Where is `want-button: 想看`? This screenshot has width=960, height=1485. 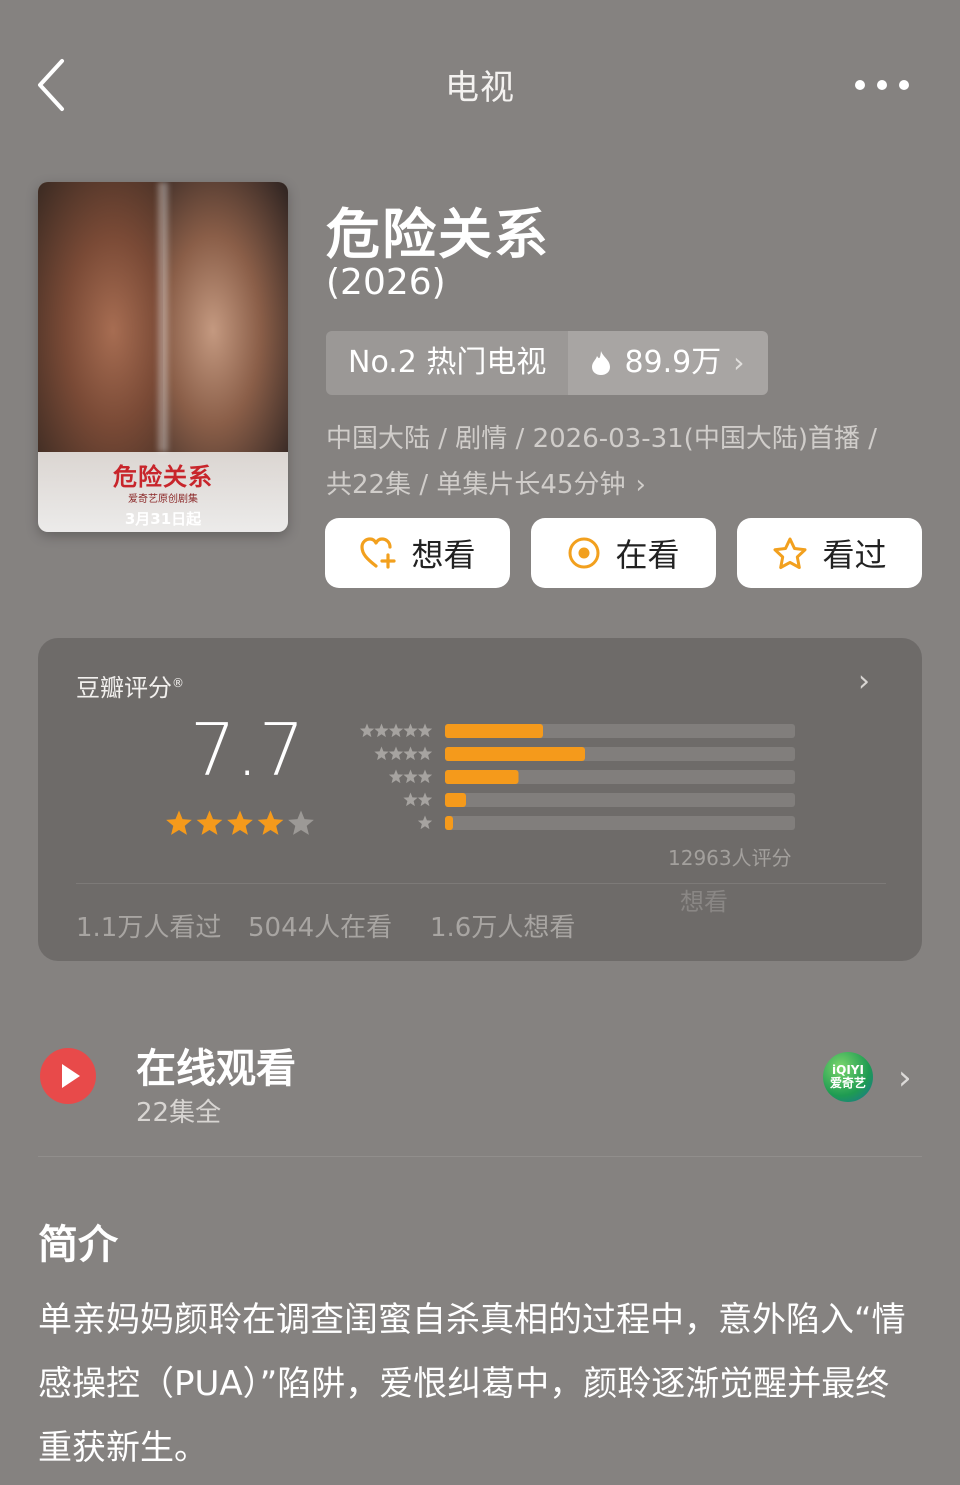 want-button: 想看 is located at coordinates (417, 553).